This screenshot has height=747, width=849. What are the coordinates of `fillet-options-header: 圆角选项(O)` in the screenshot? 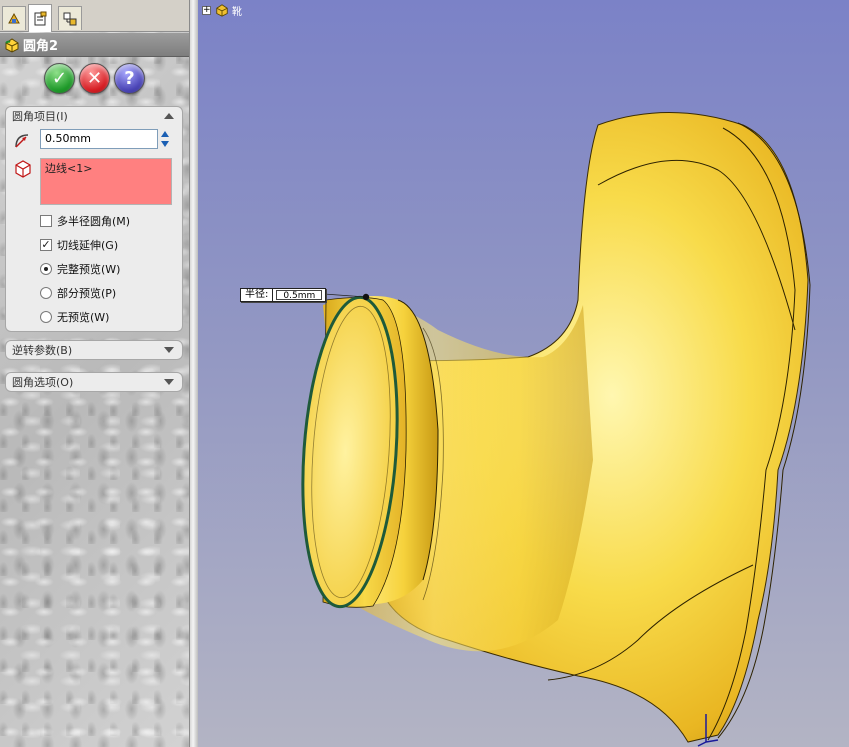 It's located at (94, 382).